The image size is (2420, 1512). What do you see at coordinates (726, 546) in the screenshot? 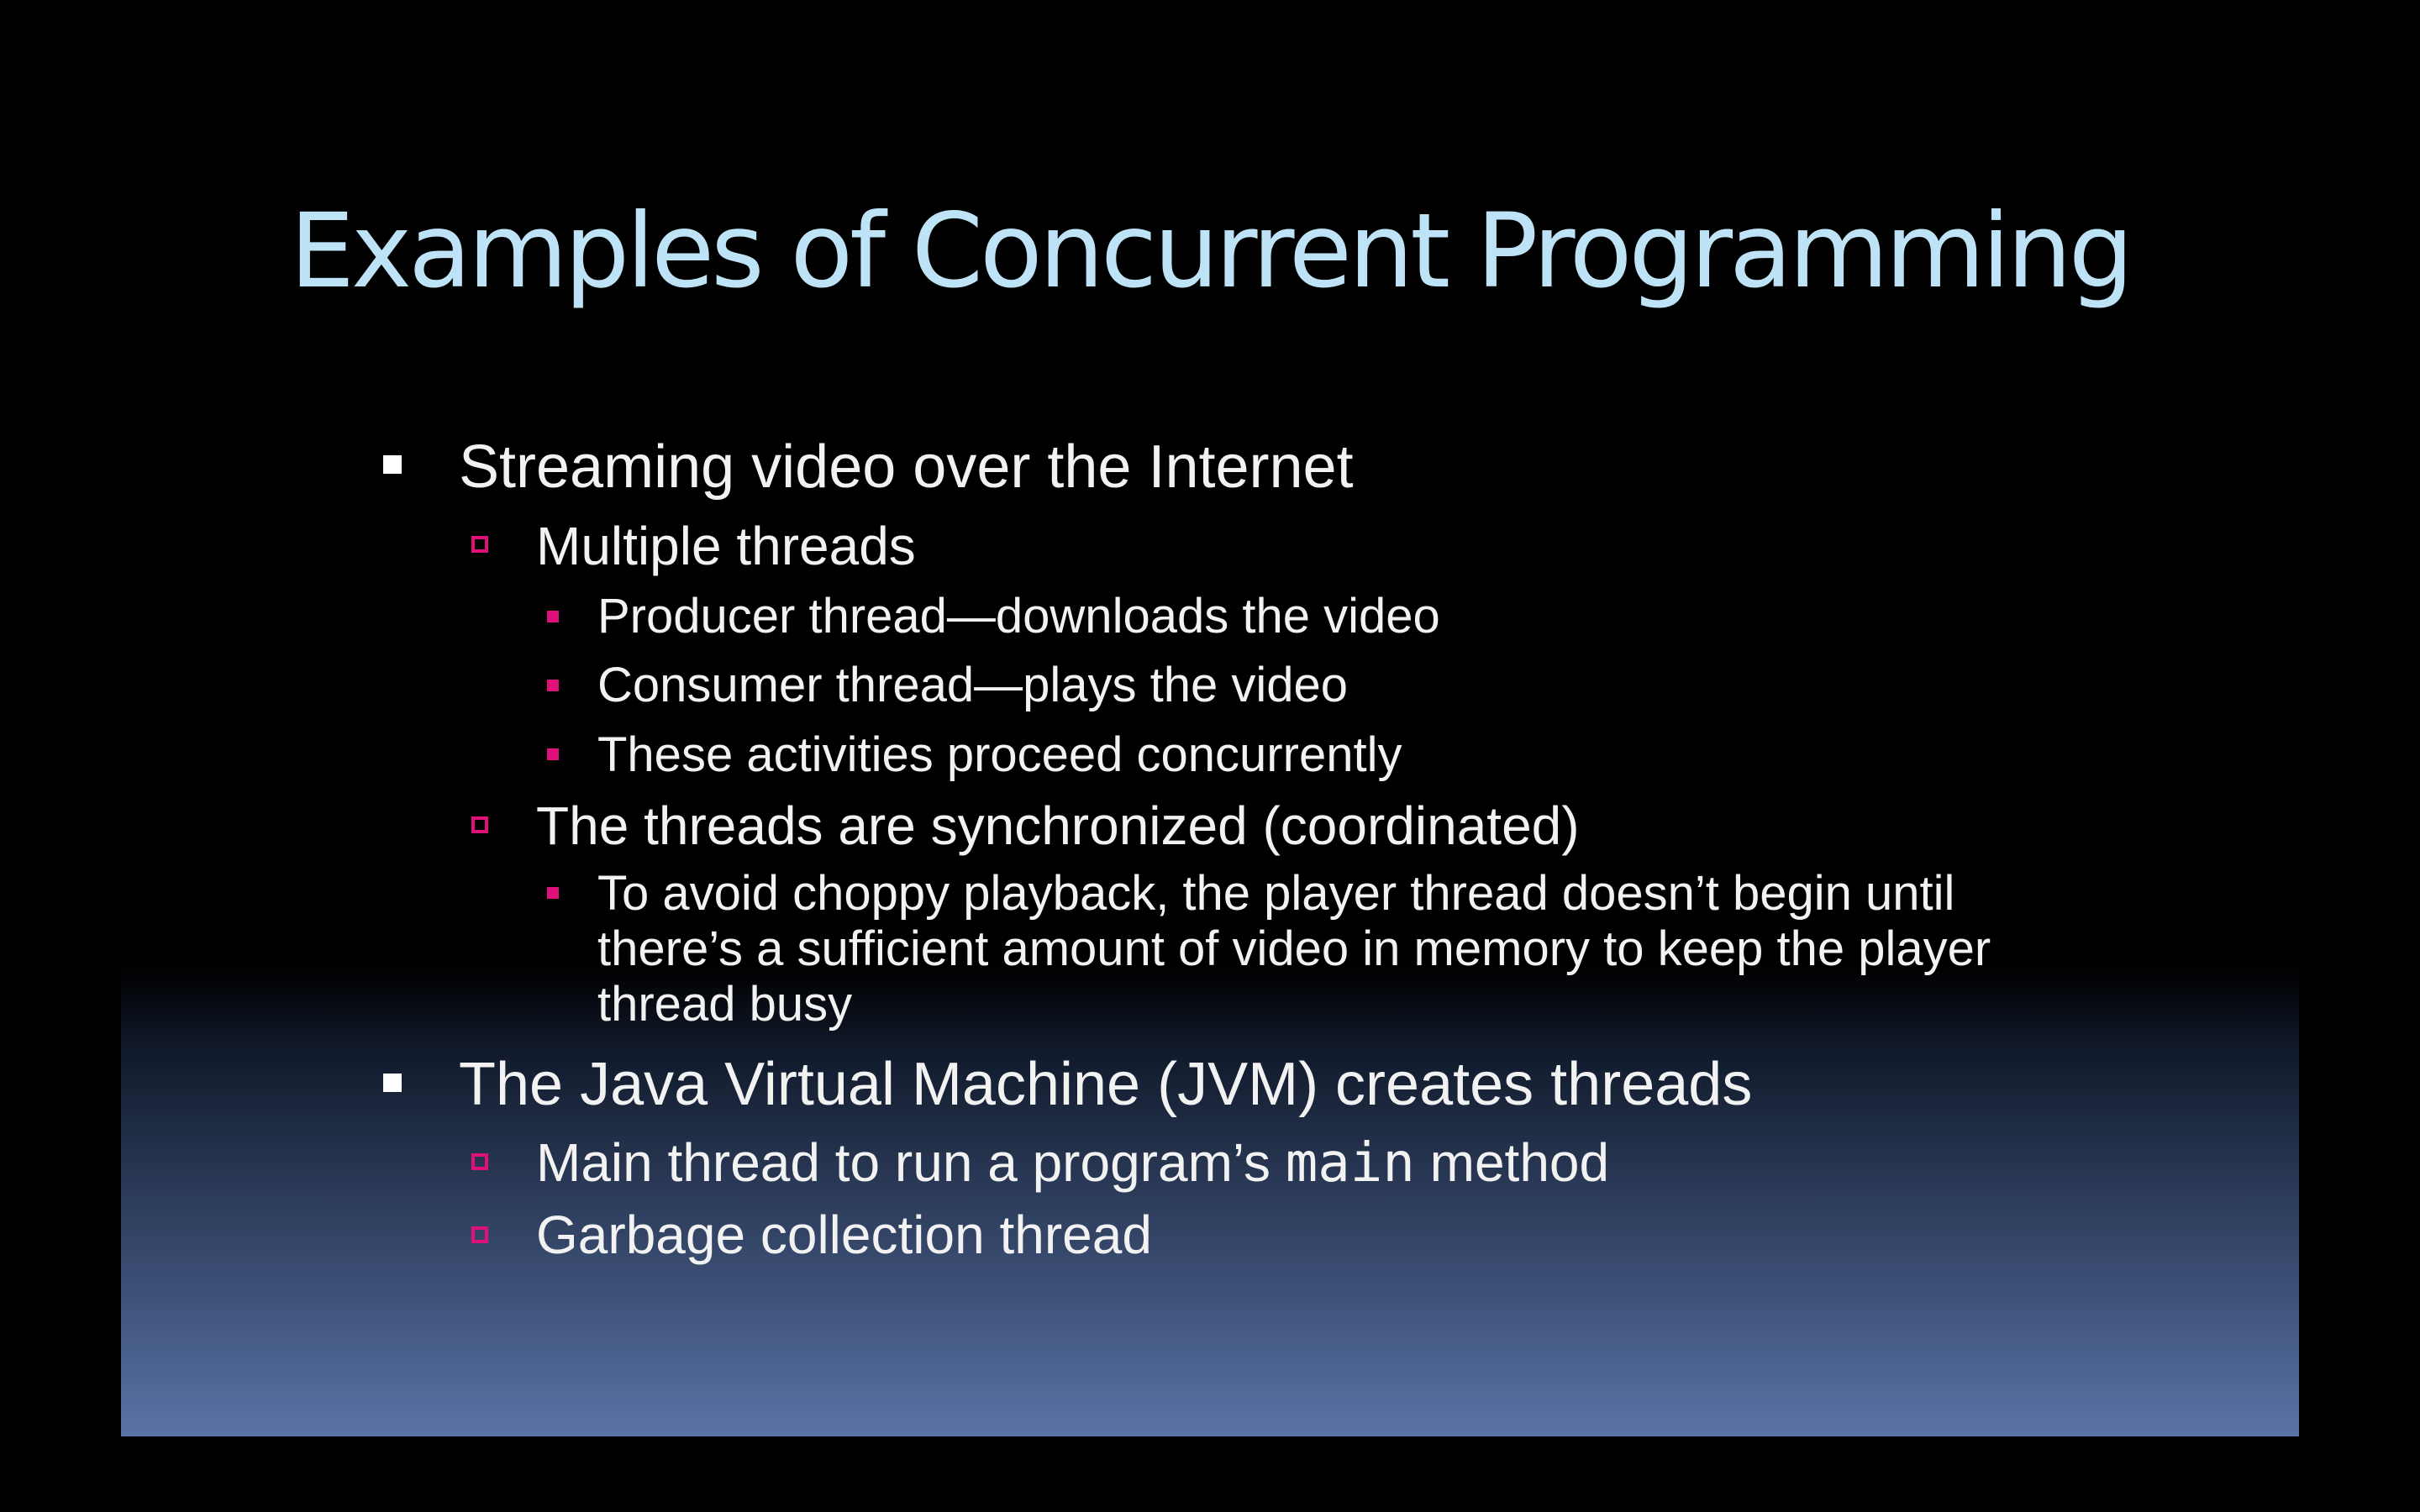
I see `bullet-multiple-threads: Multiple threads` at bounding box center [726, 546].